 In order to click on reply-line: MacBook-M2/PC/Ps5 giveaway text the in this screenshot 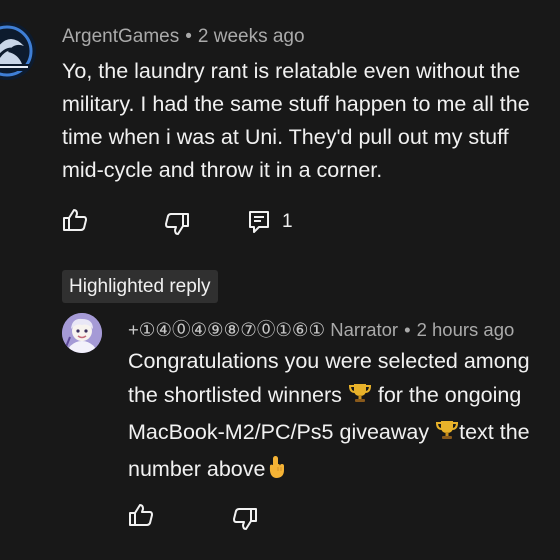, I will do `click(329, 433)`.